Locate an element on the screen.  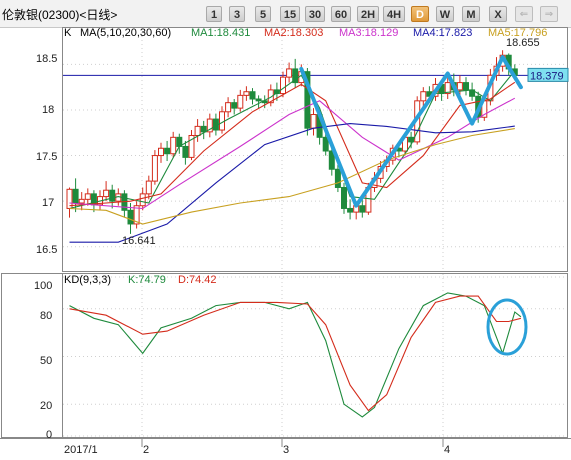
kd-y-tick-label: 80 is located at coordinates (46, 316).